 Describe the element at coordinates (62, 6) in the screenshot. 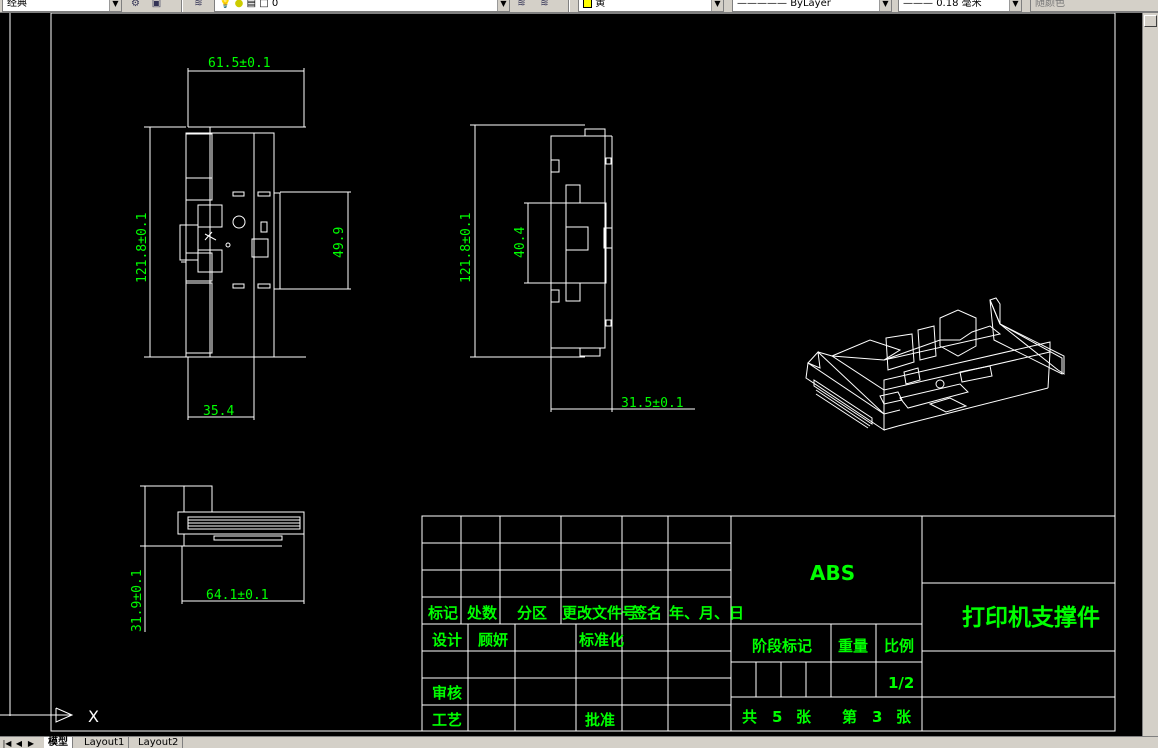

I see `workspace-style-select: 经典 ▼` at that location.